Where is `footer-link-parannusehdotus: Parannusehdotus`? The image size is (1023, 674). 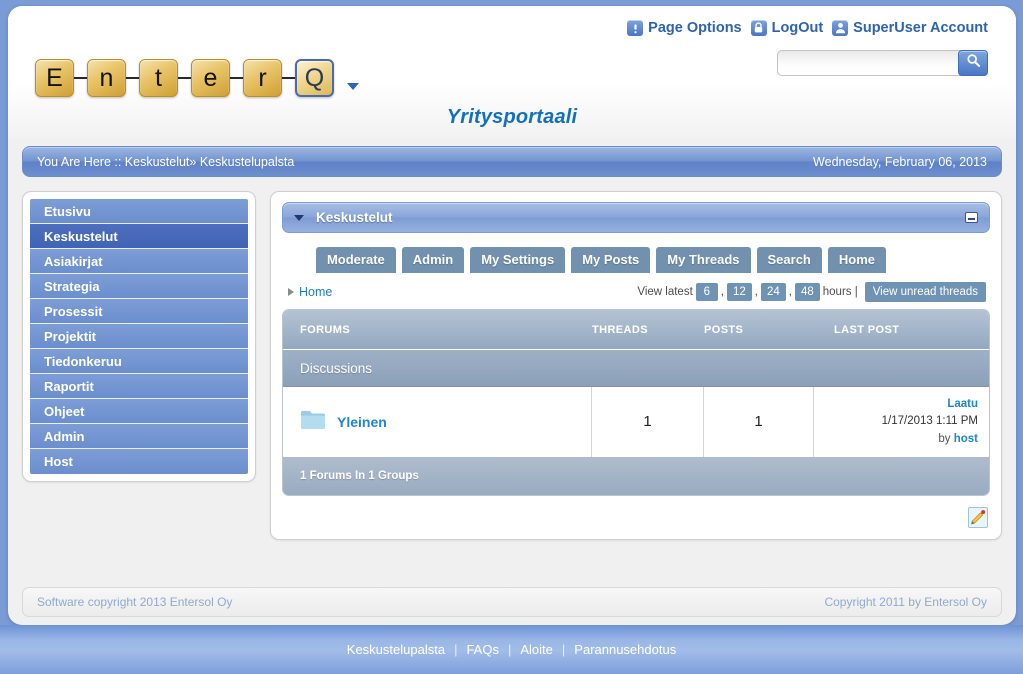
footer-link-parannusehdotus: Parannusehdotus is located at coordinates (625, 649).